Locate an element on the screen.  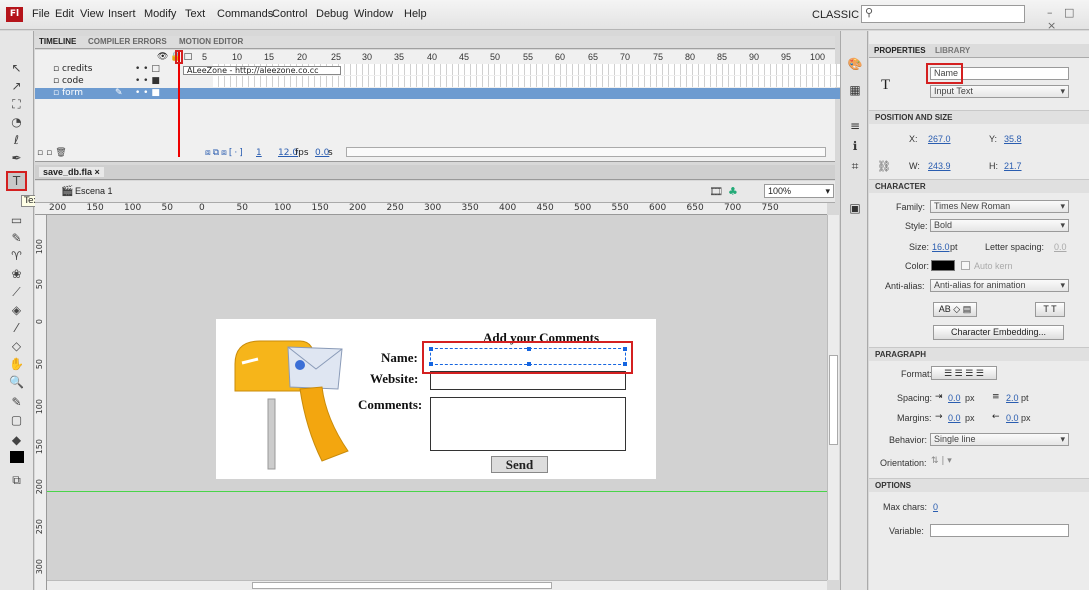
menu-debug: Debug is located at coordinates (332, 14).